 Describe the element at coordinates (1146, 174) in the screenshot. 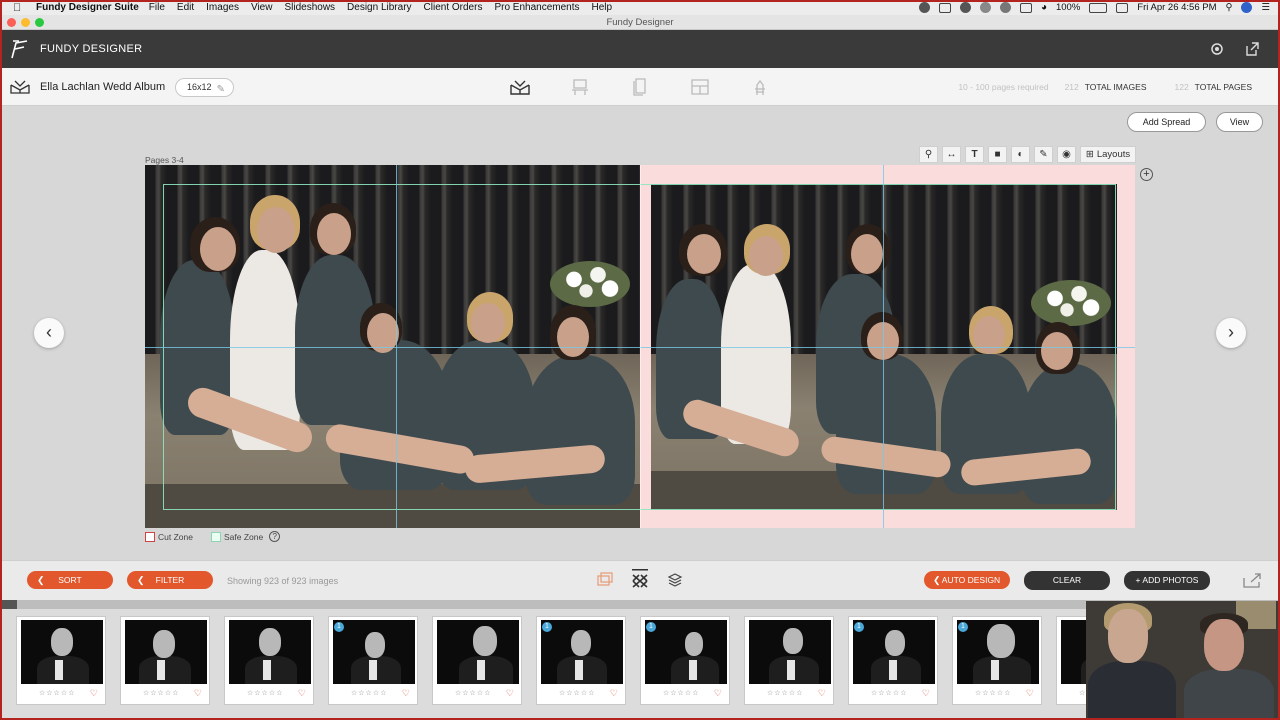

I see `add-element-plus-icon: +` at that location.